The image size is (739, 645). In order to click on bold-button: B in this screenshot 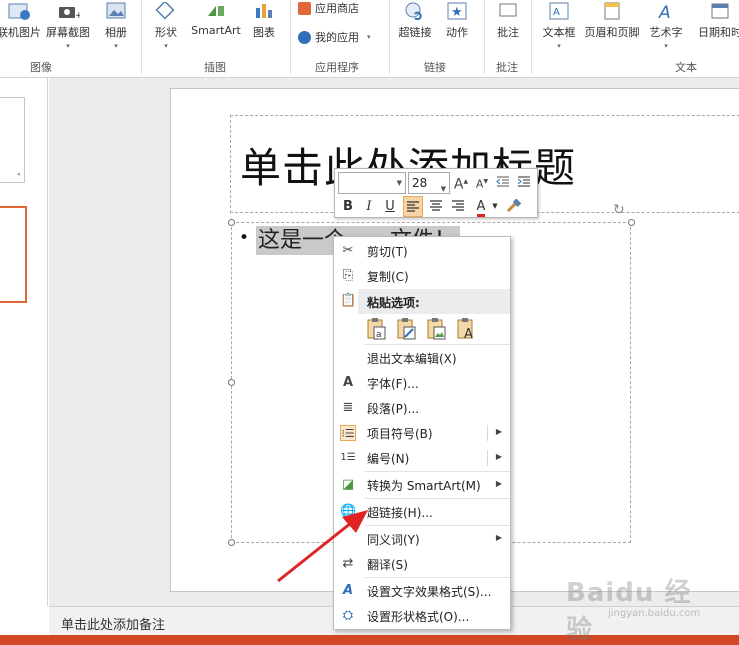, I will do `click(348, 206)`.